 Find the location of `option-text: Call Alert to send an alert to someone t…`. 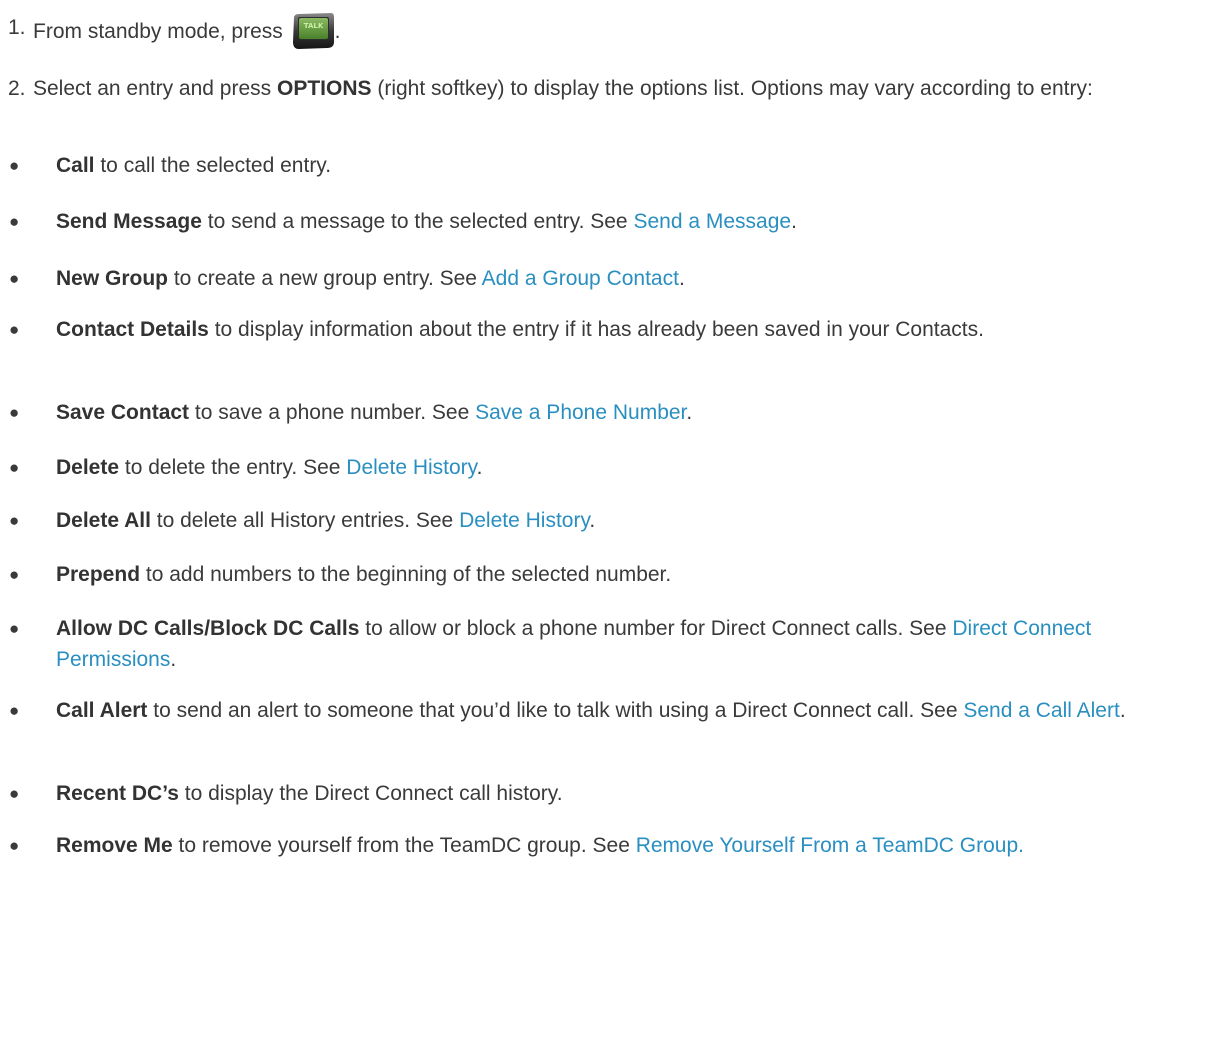

option-text: Call Alert to send an alert to someone t… is located at coordinates (631, 710).